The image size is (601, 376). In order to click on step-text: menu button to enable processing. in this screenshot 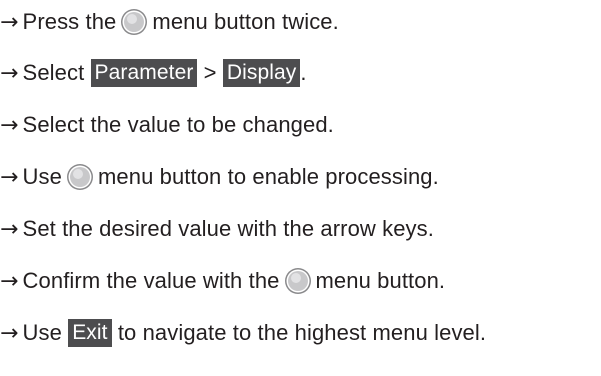, I will do `click(268, 176)`.